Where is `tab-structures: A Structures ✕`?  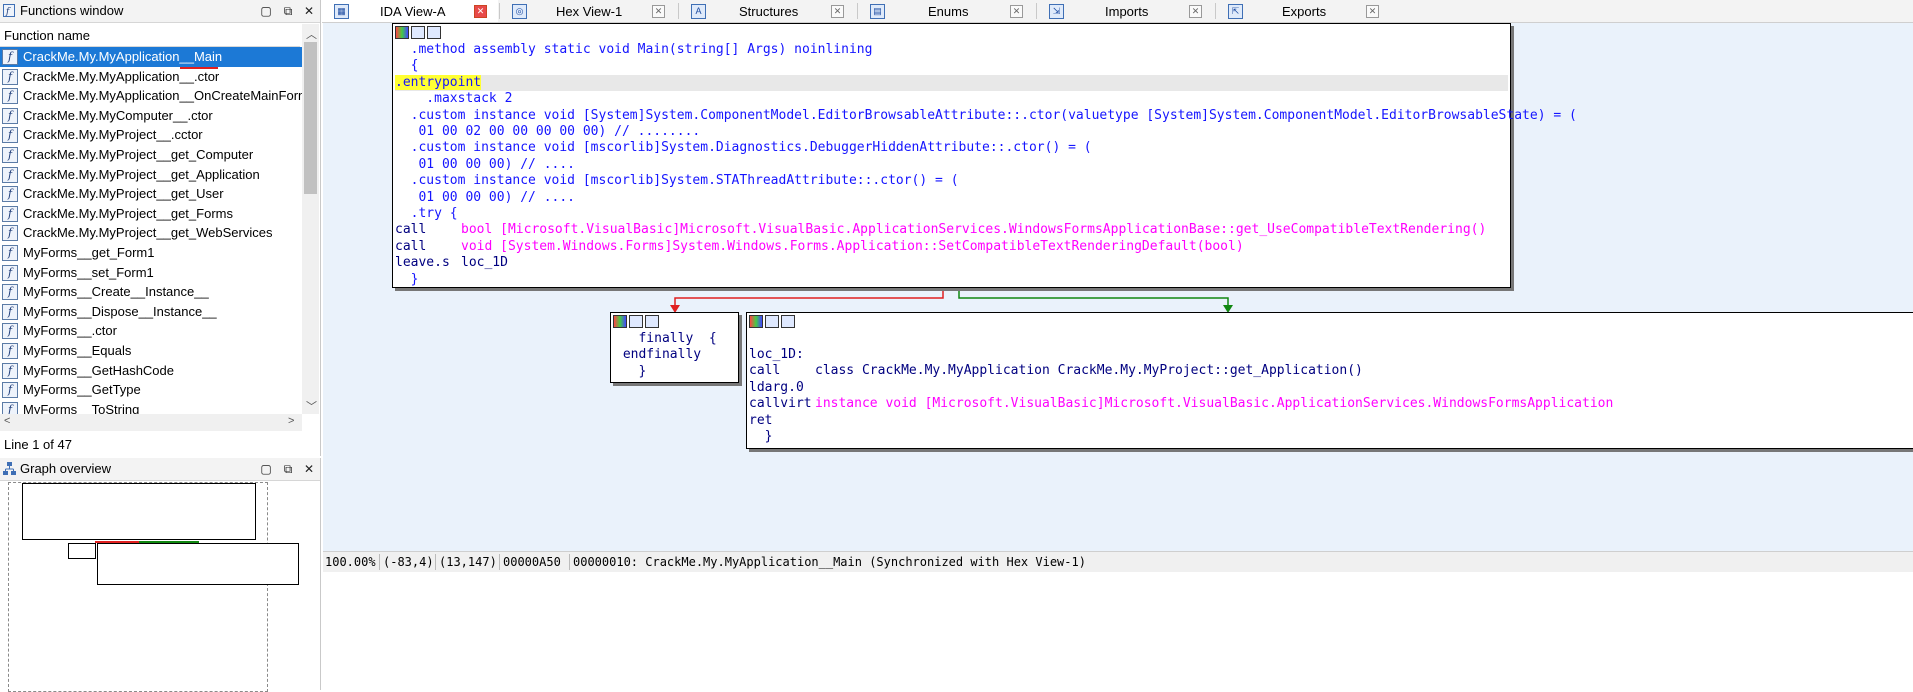
tab-structures: A Structures ✕ is located at coordinates (768, 11).